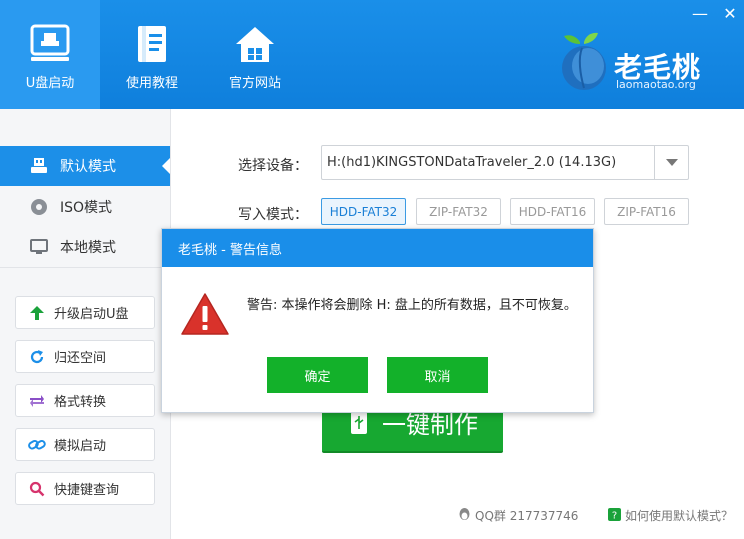 The width and height of the screenshot is (744, 539). I want to click on restore-space-button: 归还空间, so click(85, 356).